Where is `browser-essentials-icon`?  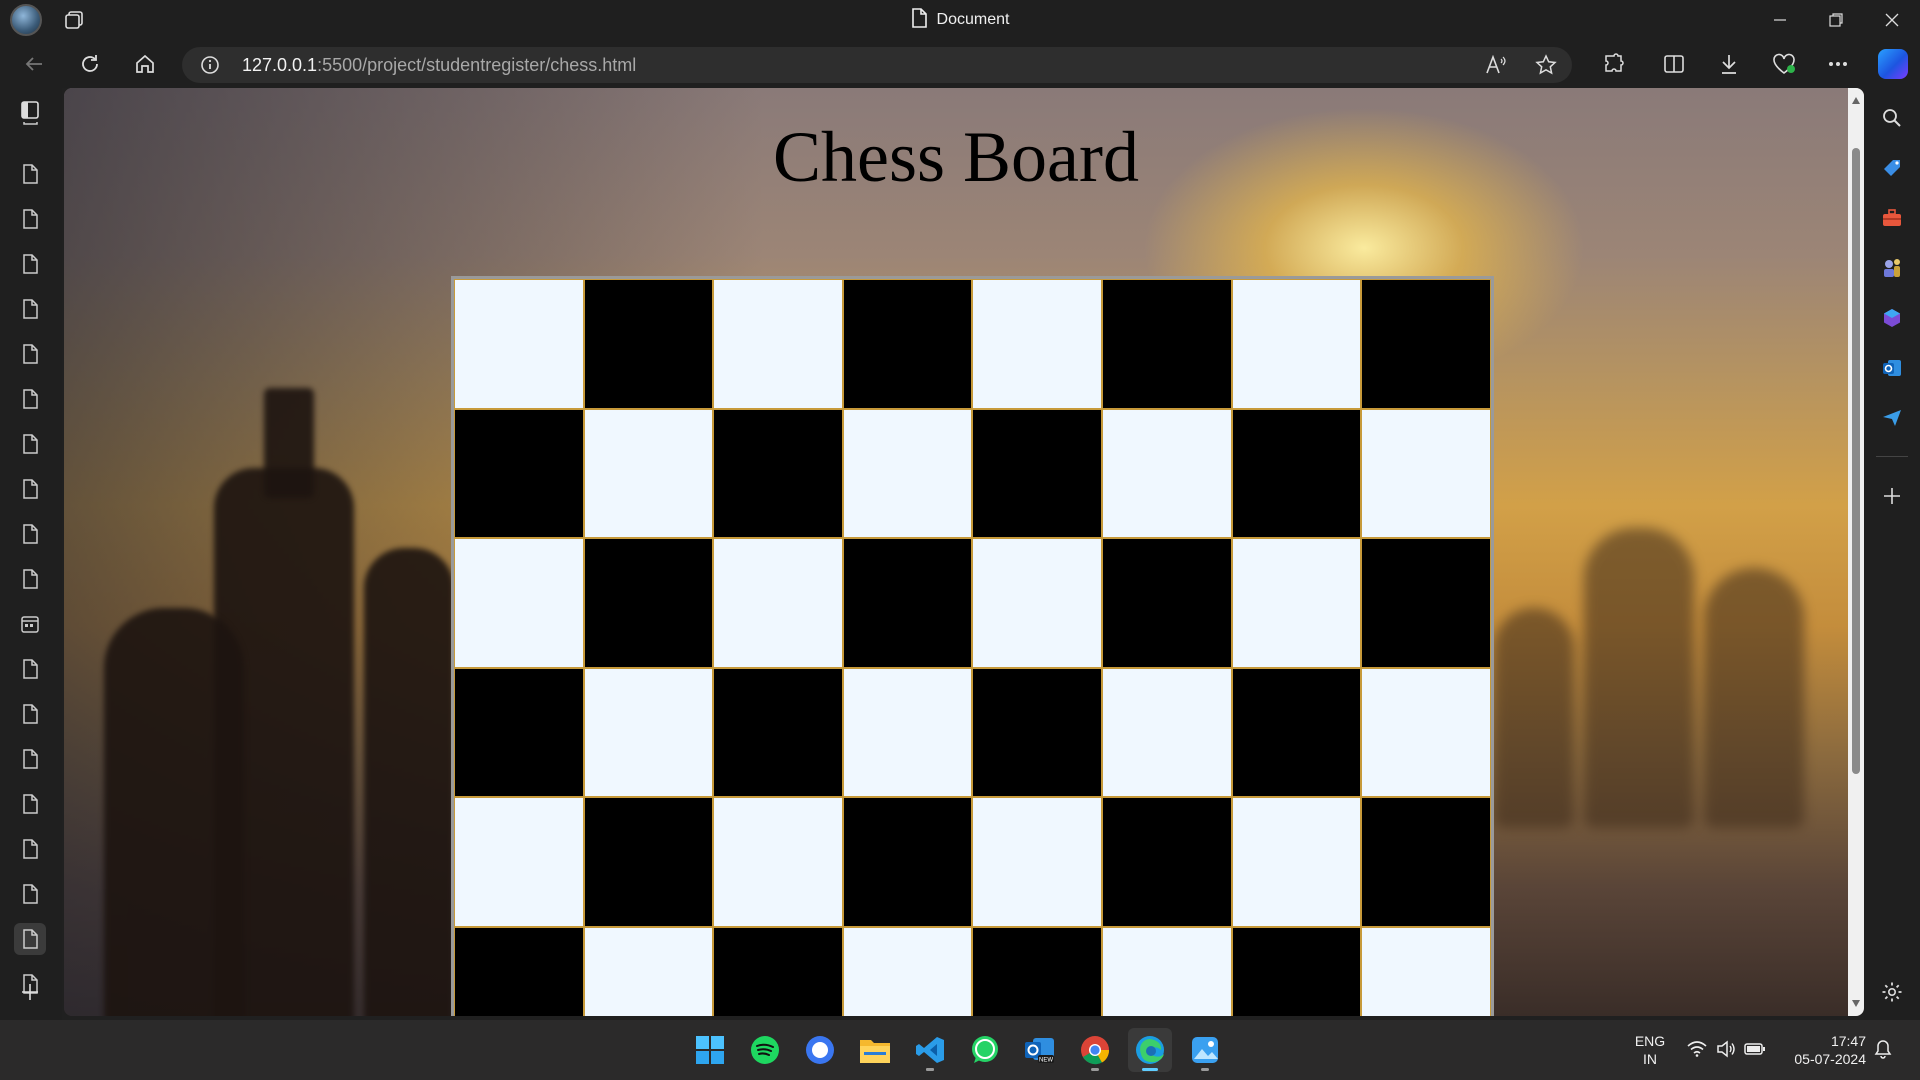 browser-essentials-icon is located at coordinates (1784, 64).